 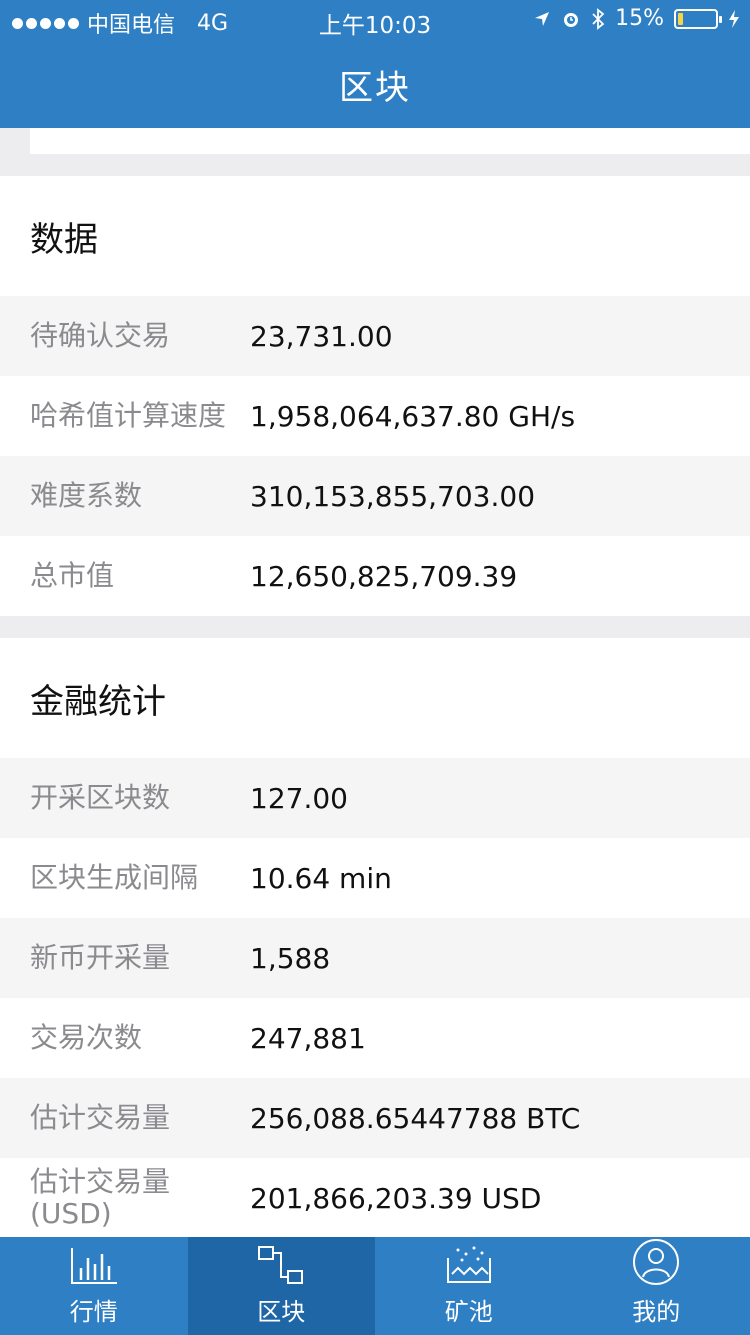 I want to click on alarm-icon, so click(x=571, y=19).